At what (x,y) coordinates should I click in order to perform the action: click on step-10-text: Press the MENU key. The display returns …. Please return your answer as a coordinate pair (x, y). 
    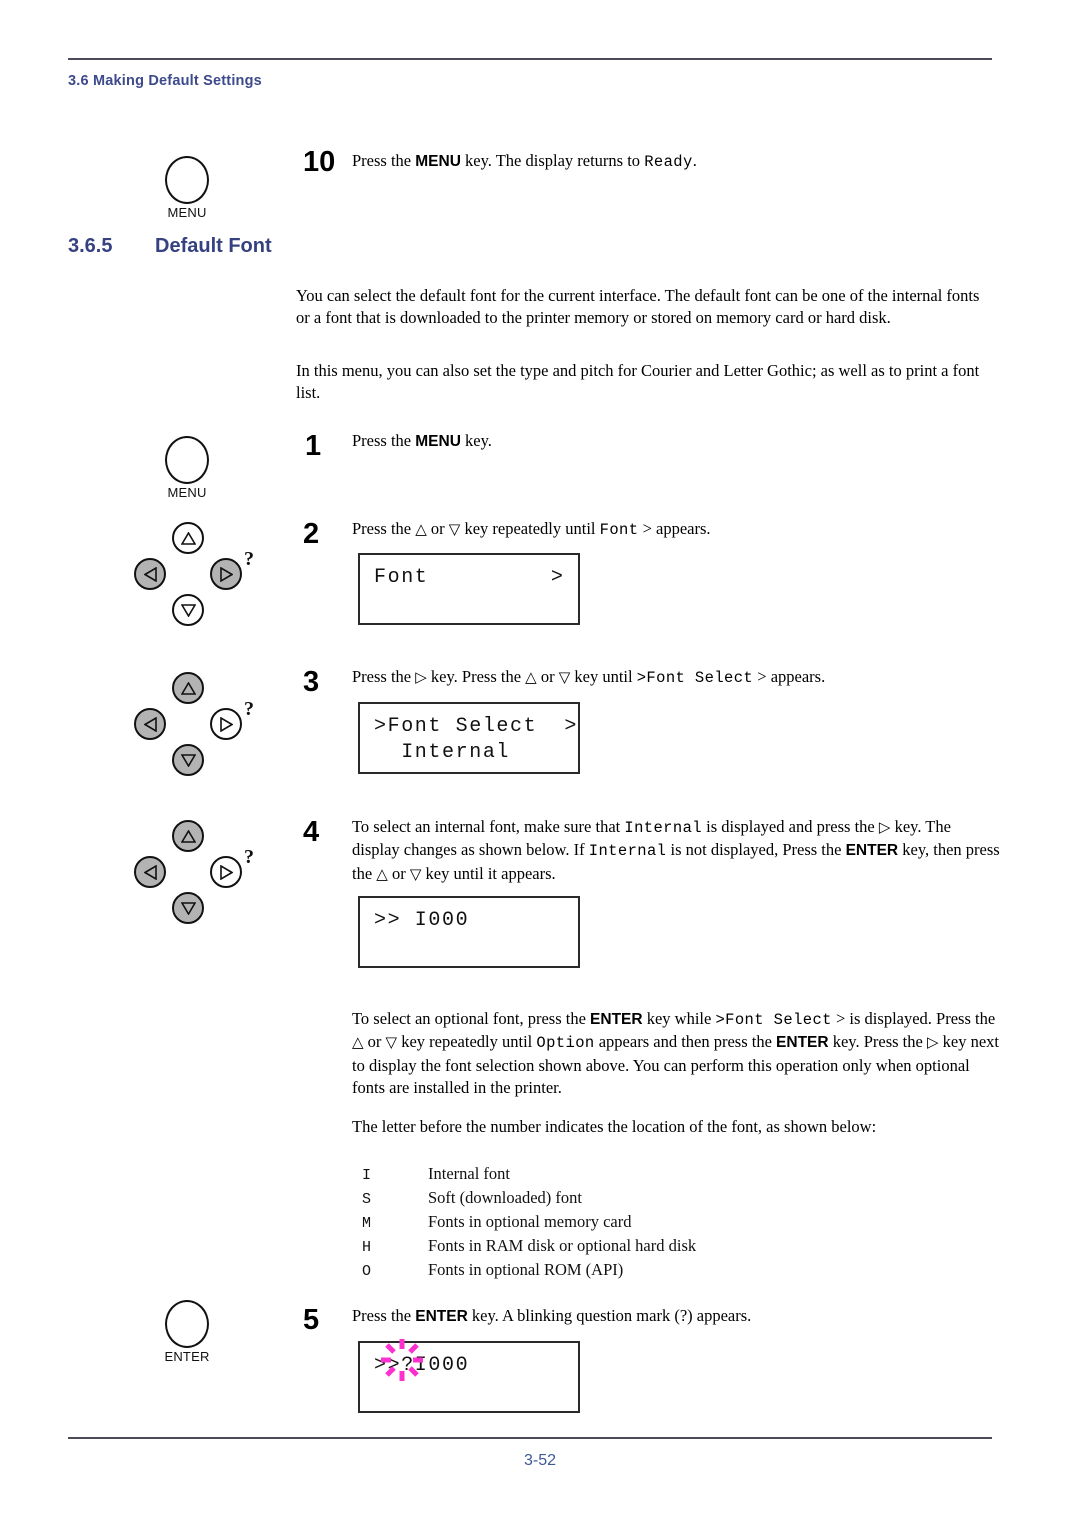
    Looking at the image, I should click on (672, 161).